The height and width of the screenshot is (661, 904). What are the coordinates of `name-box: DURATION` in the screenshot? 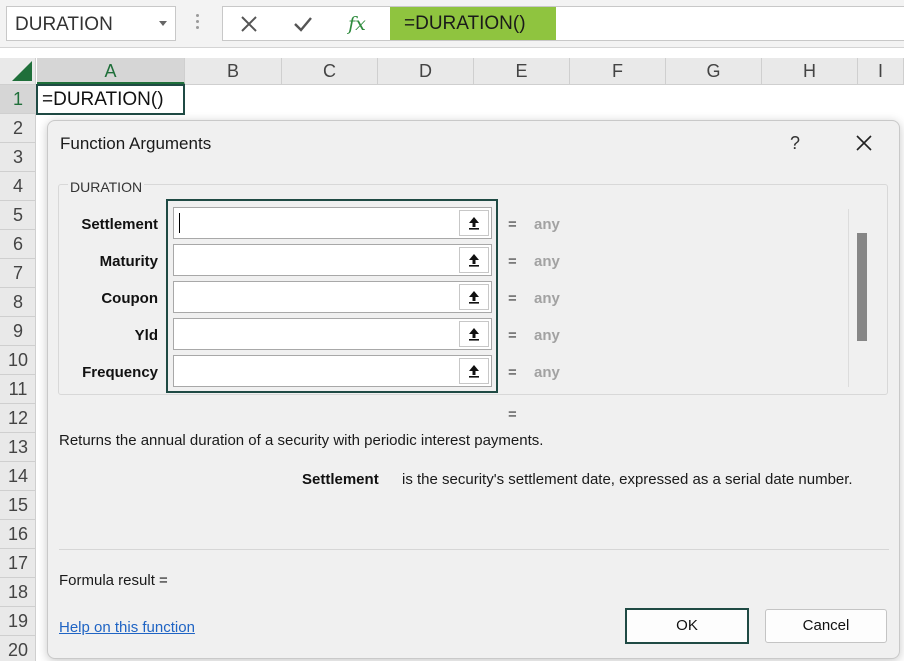 It's located at (91, 23).